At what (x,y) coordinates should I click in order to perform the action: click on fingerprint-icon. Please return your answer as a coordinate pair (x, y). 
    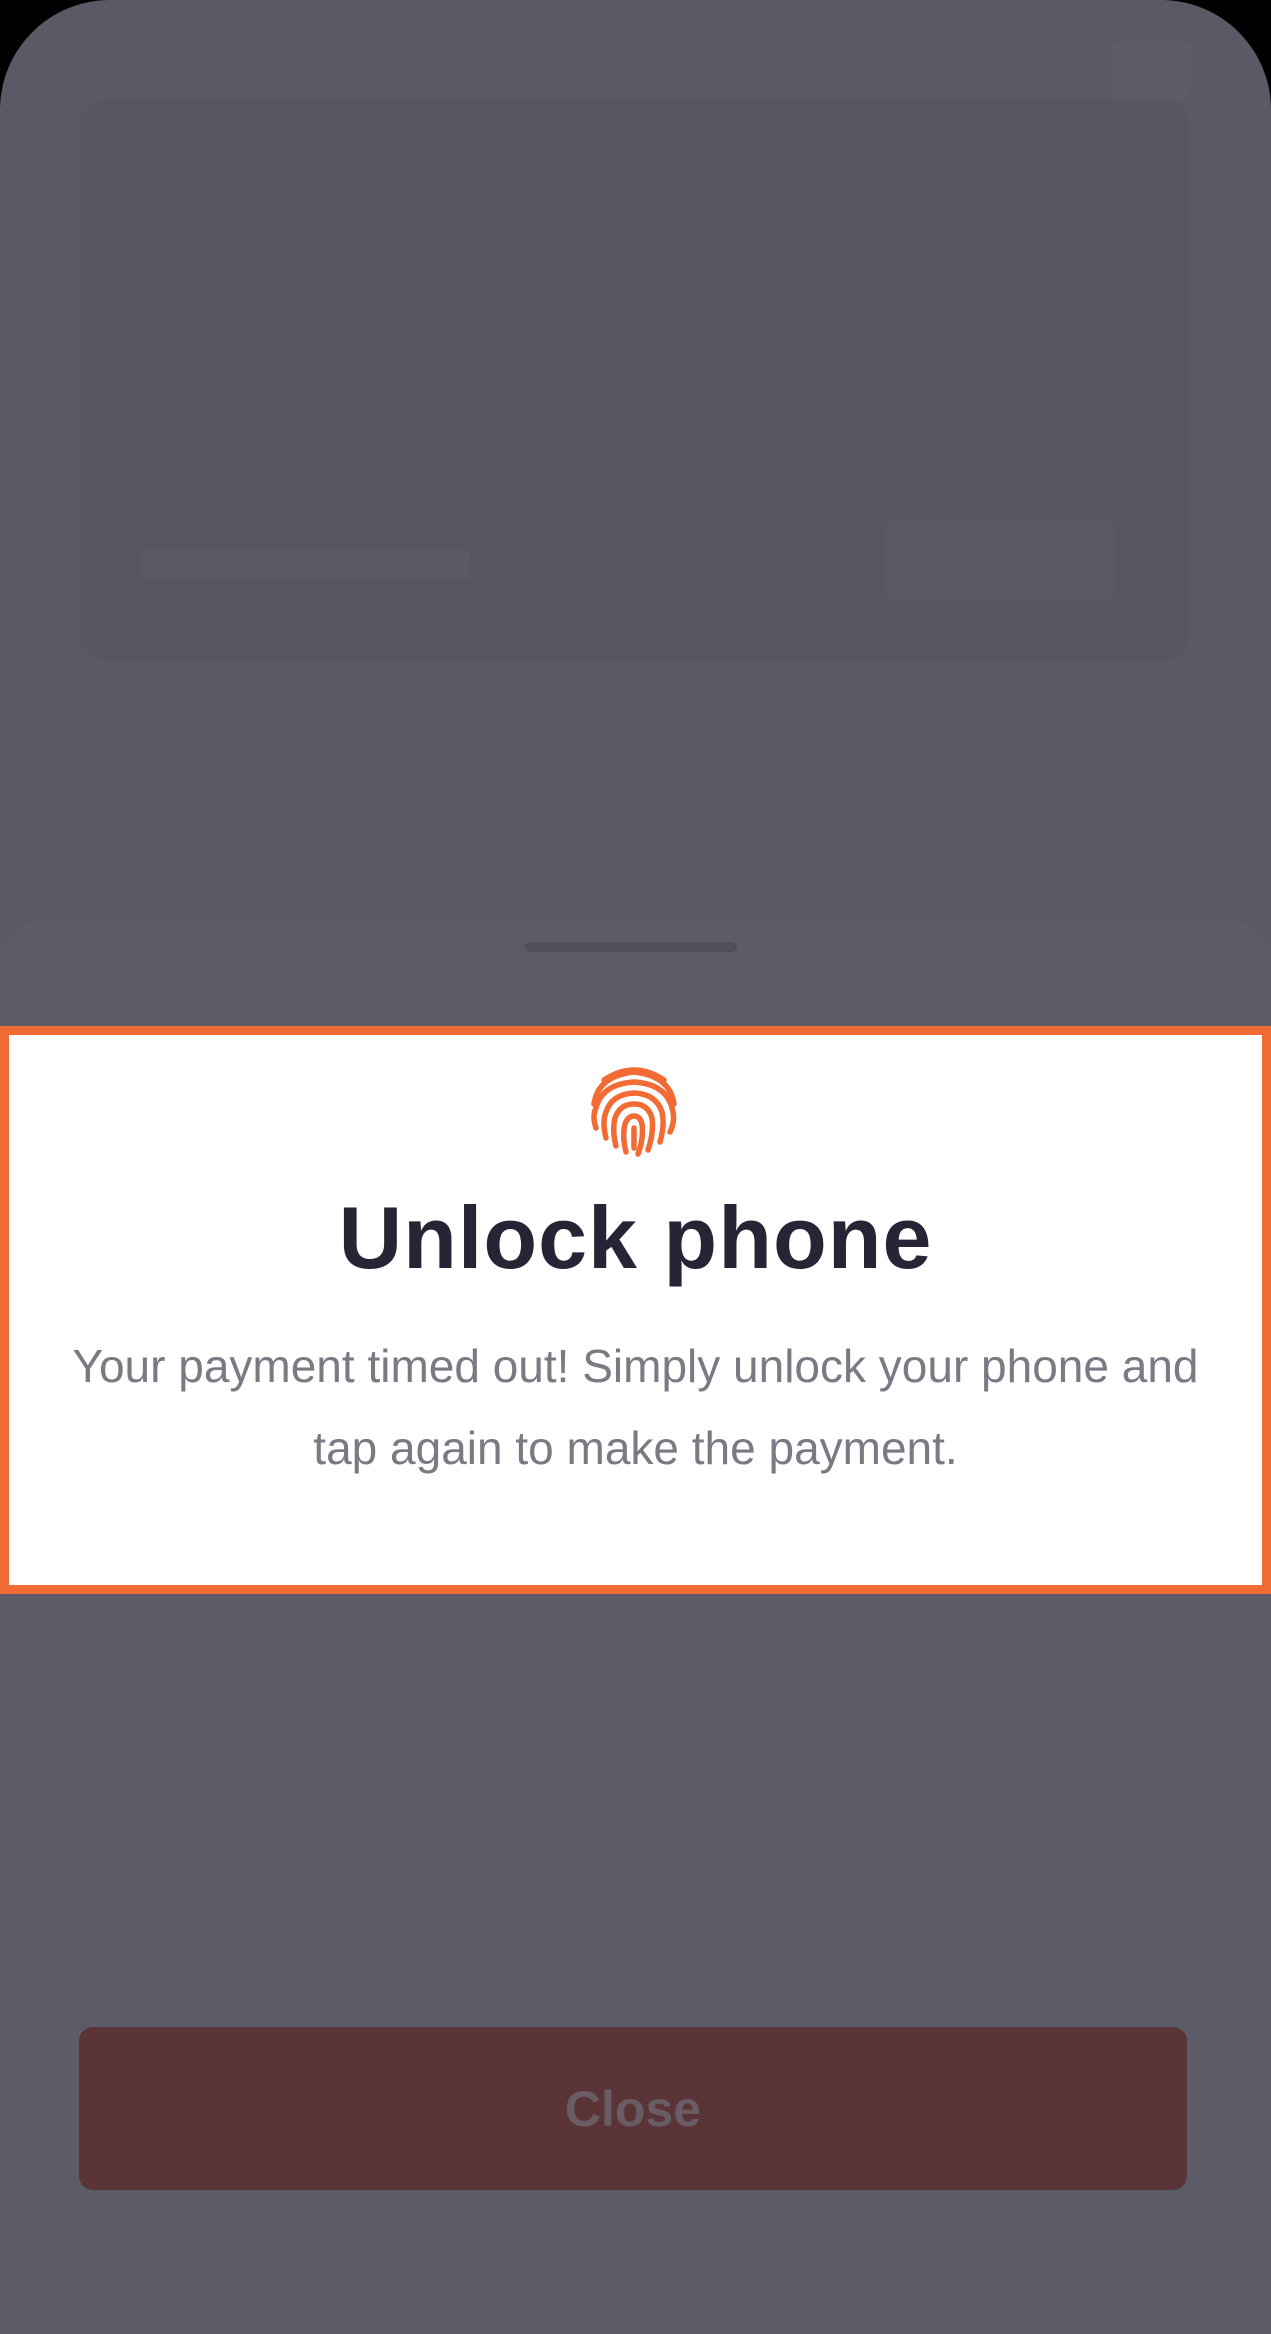
    Looking at the image, I should click on (634, 1112).